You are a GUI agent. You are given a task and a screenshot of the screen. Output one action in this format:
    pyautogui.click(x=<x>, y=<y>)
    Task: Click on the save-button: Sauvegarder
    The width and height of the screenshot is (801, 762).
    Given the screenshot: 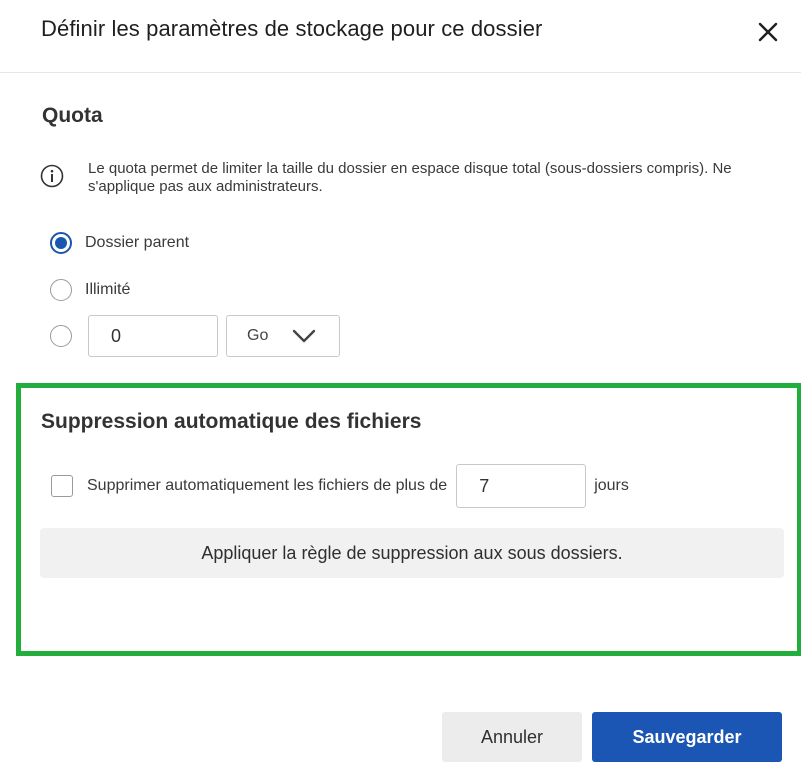 What is the action you would take?
    pyautogui.click(x=687, y=737)
    